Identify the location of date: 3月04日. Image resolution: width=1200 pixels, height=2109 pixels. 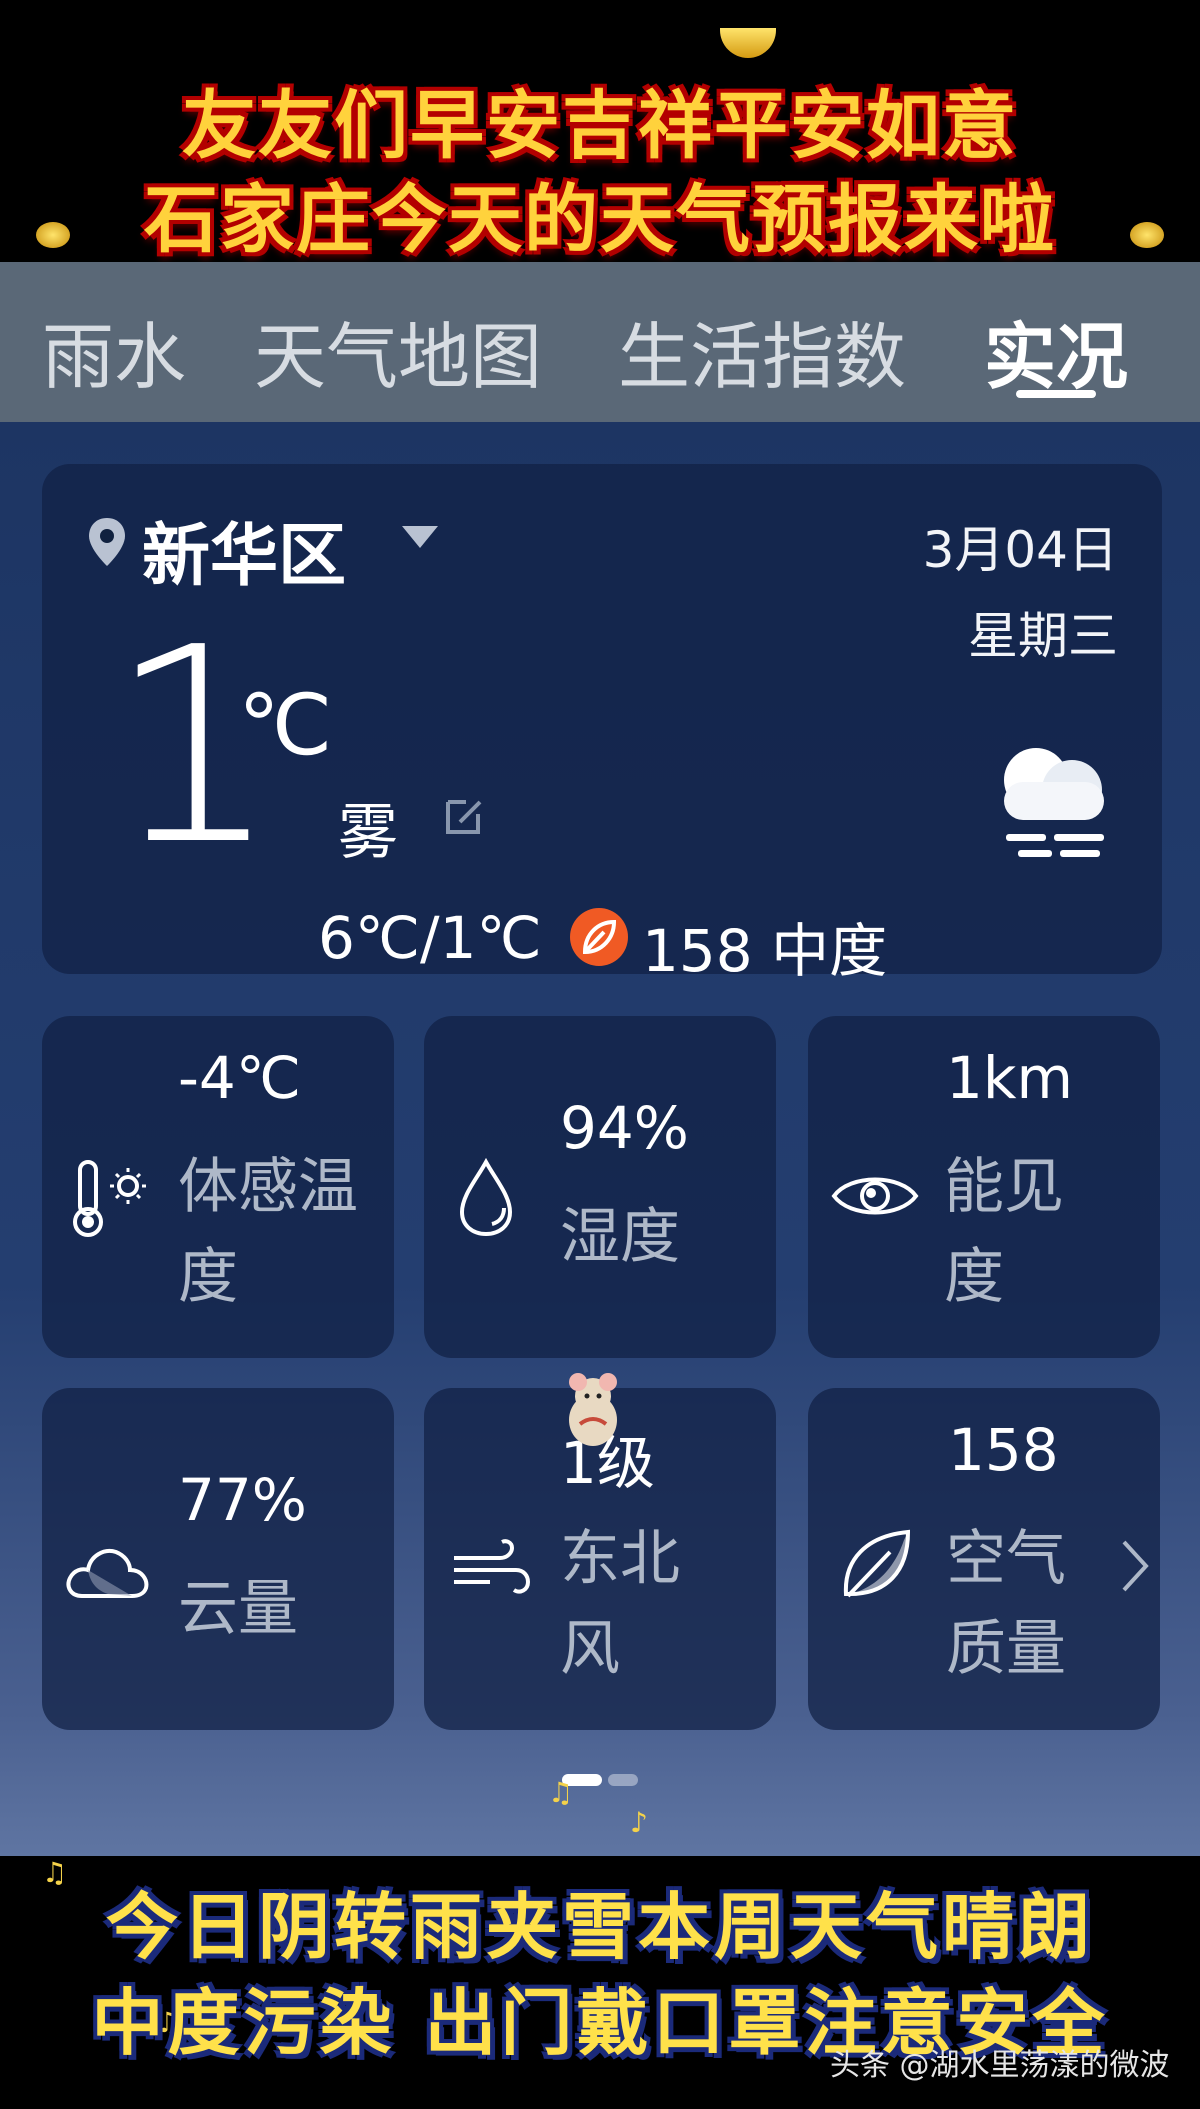
(1020, 550).